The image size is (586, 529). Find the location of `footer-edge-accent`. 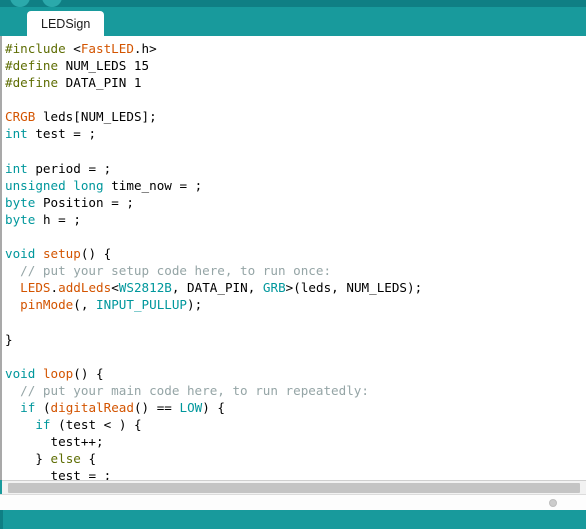

footer-edge-accent is located at coordinates (1, 519).